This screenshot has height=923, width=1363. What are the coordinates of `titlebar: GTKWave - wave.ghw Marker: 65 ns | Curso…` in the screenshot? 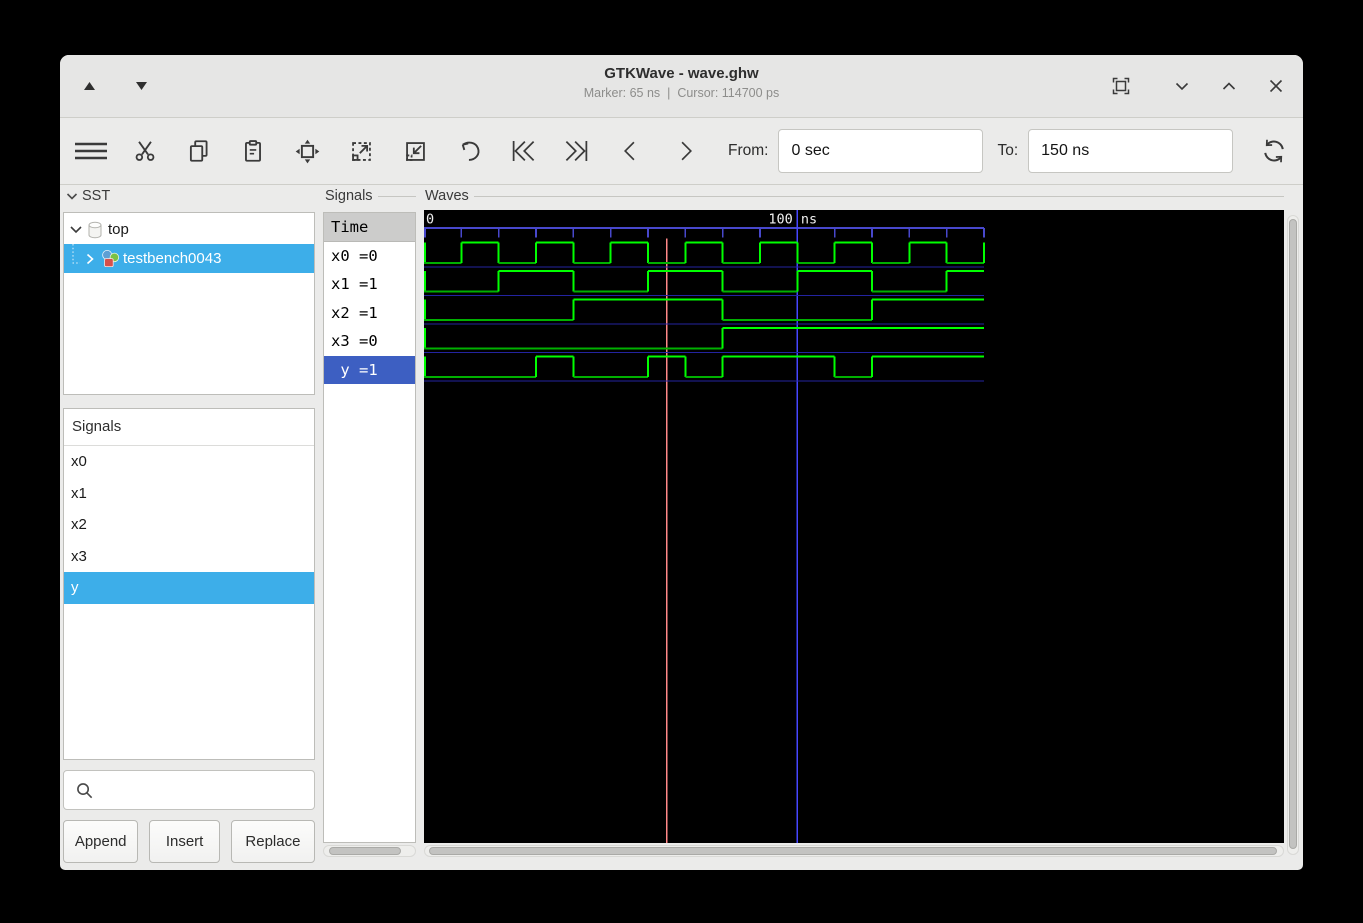 It's located at (681, 86).